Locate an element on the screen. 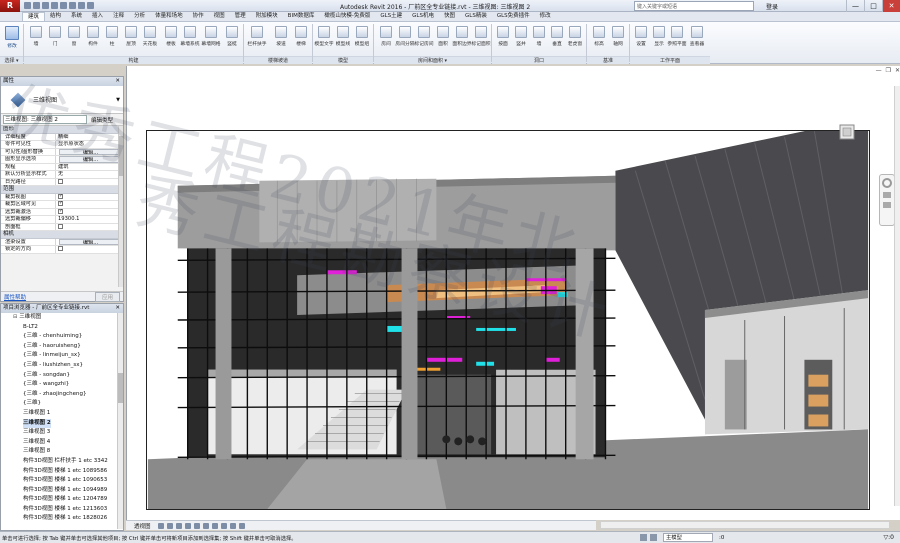 This screenshot has height=543, width=900. group-extents: 范围 is located at coordinates (62, 190).